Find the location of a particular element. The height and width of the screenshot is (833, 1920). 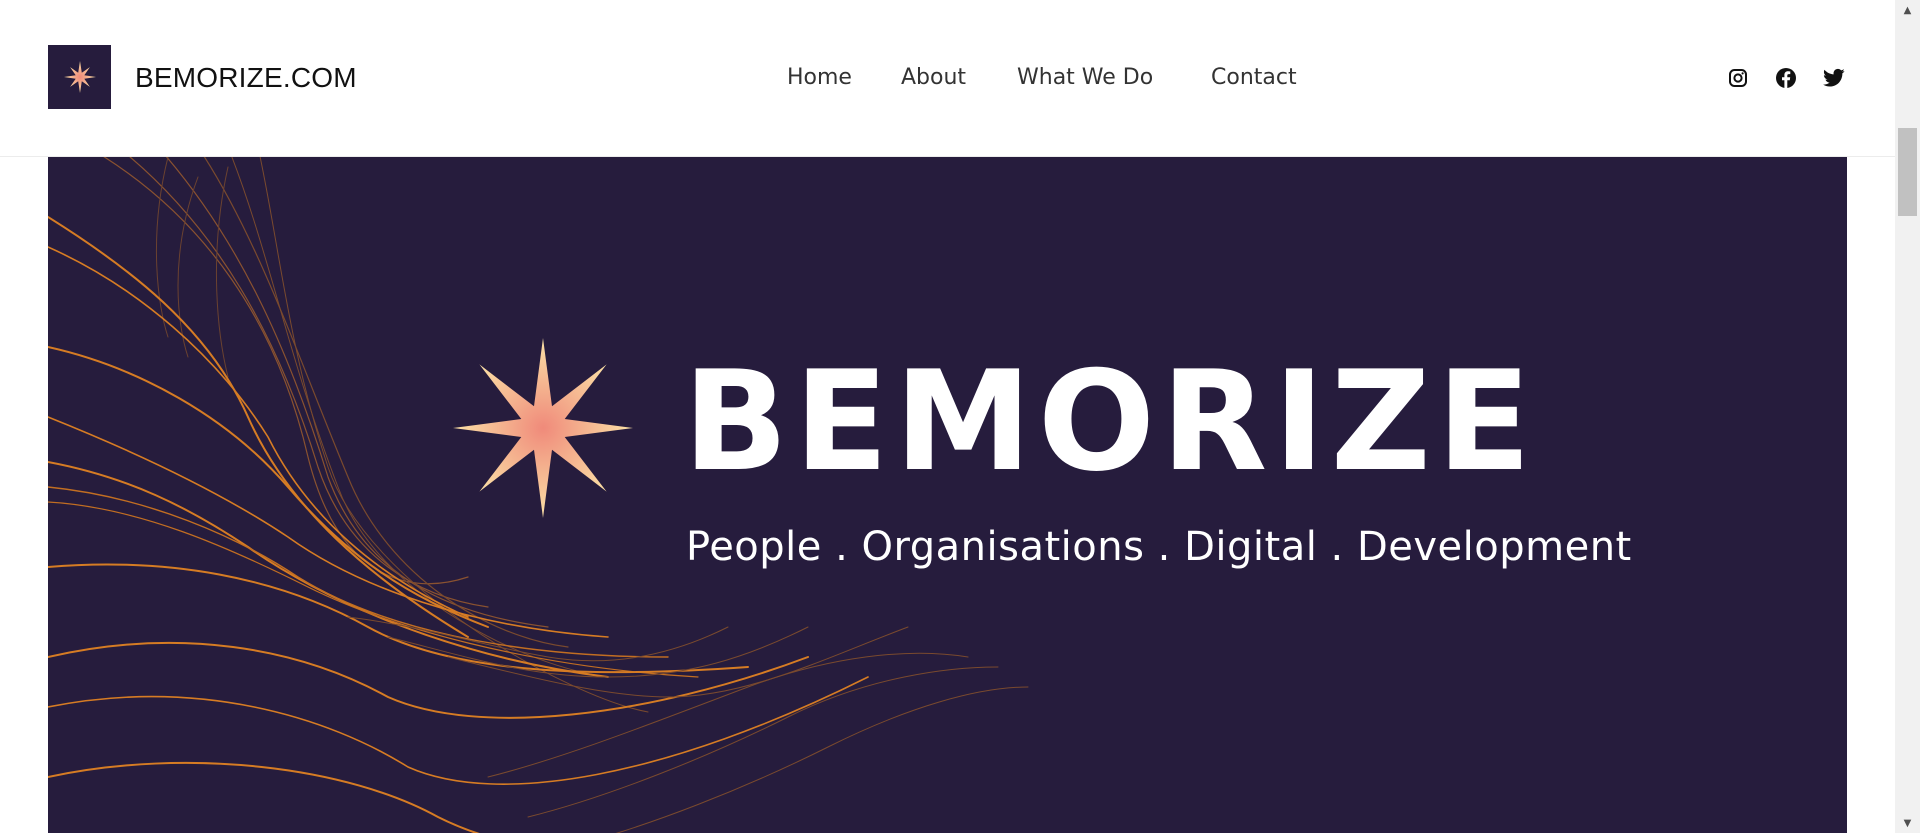

brand-wordmark: BEMORIZE is located at coordinates (1110, 421).